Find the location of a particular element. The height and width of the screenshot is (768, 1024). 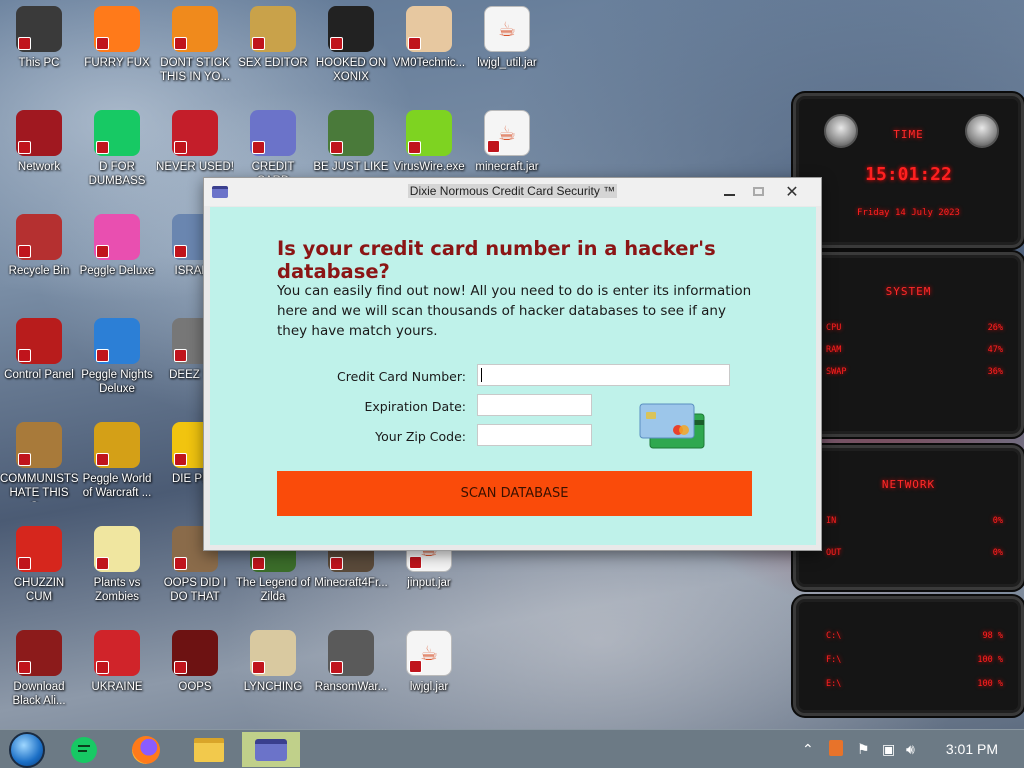

desktop-icon-label: LYNCHING is located at coordinates (273, 687).